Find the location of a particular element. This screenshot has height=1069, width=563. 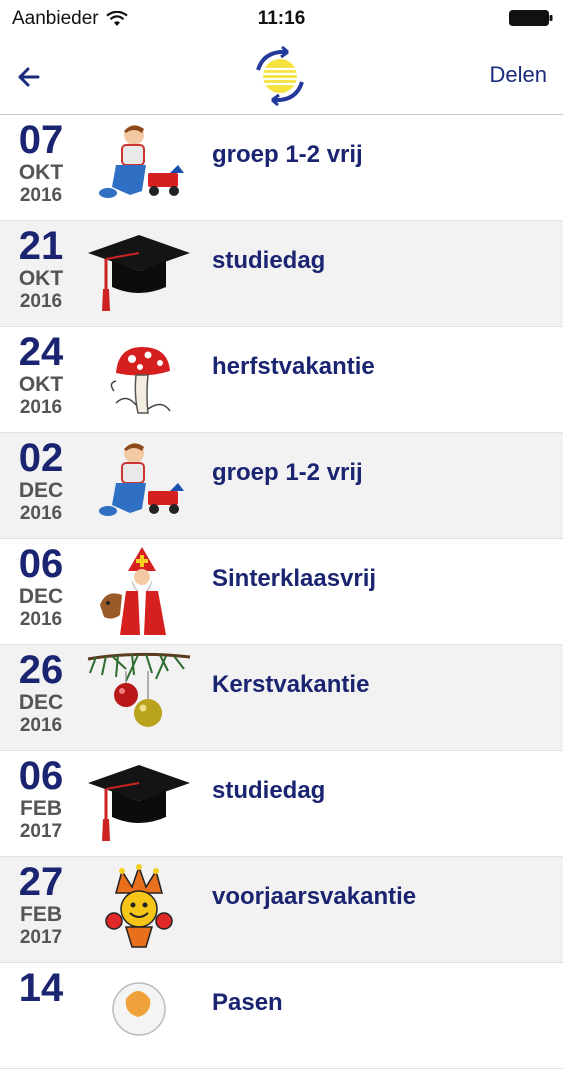

event-title: voorjaarsvakantie is located at coordinates (314, 896).